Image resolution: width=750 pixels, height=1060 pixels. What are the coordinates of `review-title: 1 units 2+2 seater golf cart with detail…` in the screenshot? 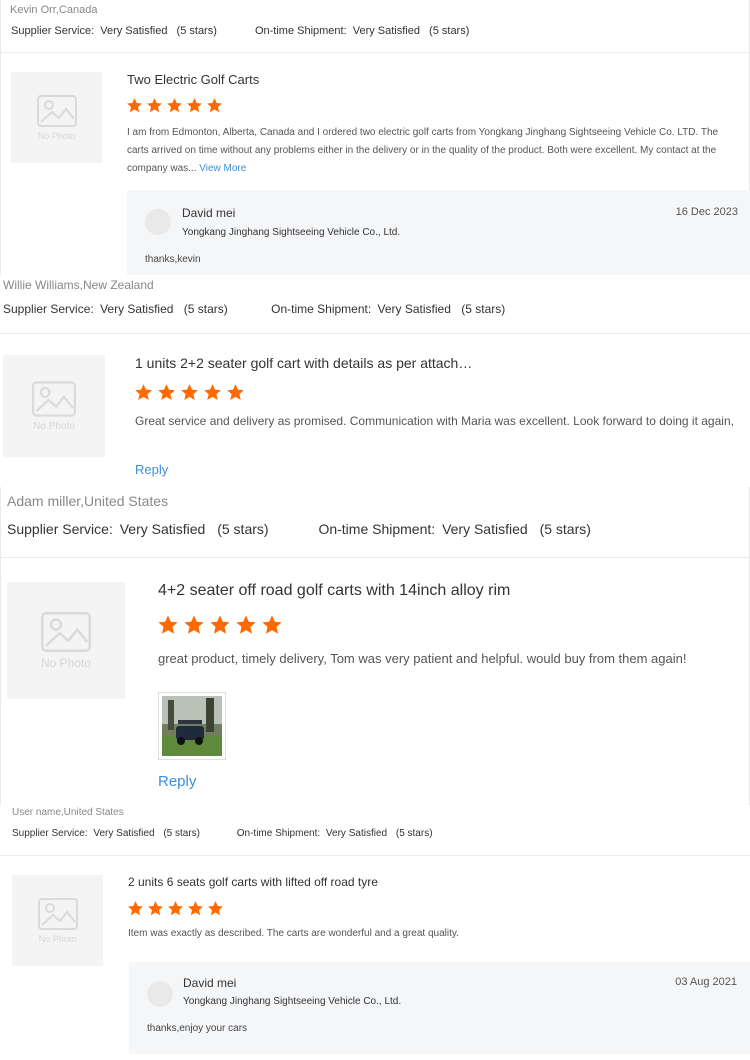 It's located at (304, 363).